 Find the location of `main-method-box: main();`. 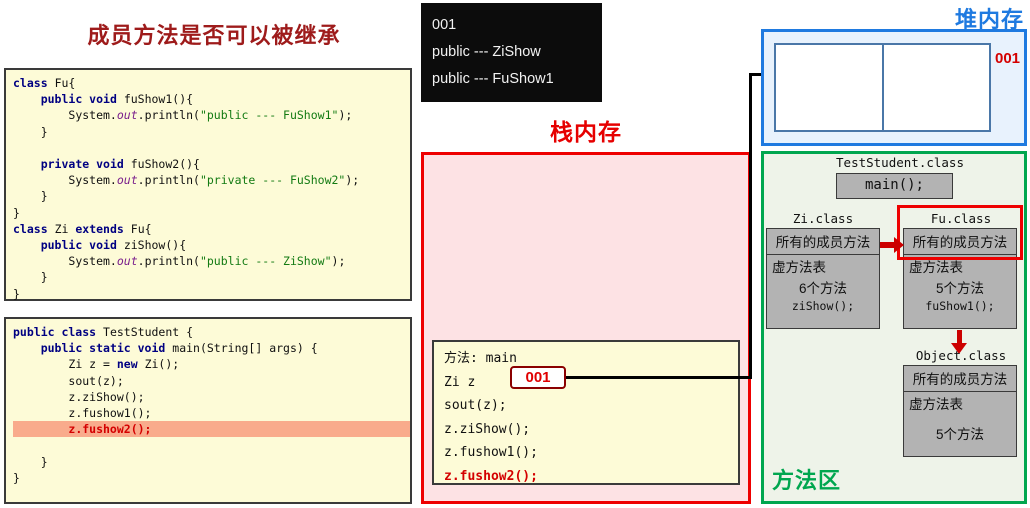

main-method-box: main(); is located at coordinates (894, 186).